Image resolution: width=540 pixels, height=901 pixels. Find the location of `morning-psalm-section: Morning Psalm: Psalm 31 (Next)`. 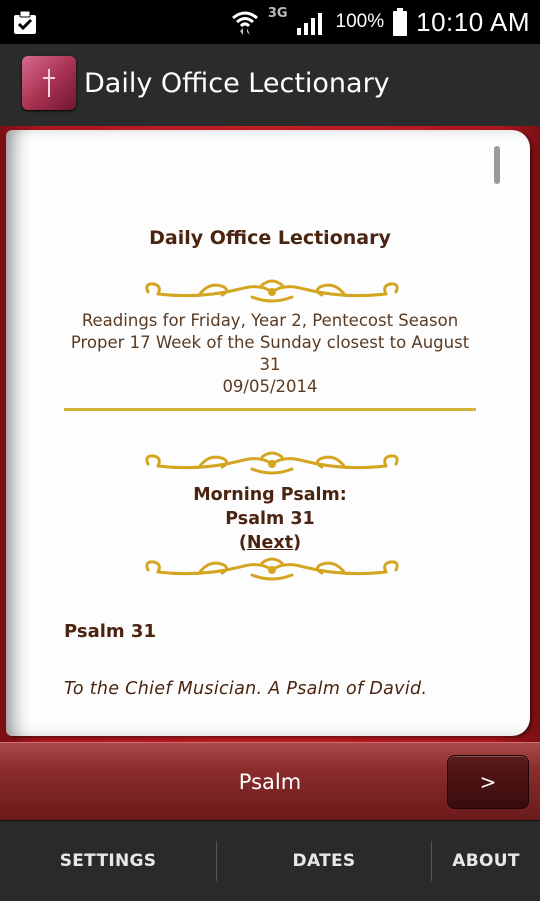

morning-psalm-section: Morning Psalm: Psalm 31 (Next) is located at coordinates (270, 519).